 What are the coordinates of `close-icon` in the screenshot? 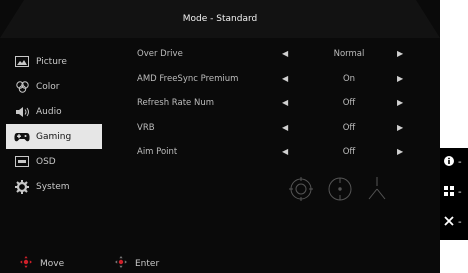 It's located at (449, 222).